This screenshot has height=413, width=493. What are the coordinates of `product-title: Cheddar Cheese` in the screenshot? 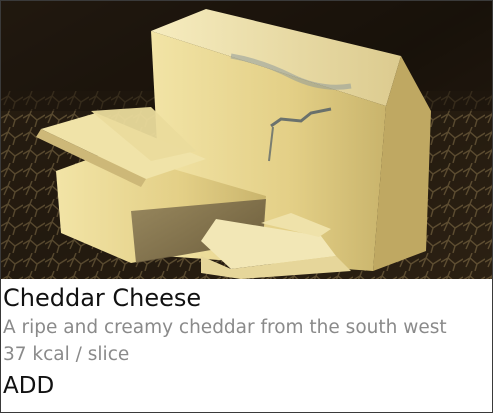 It's located at (102, 298).